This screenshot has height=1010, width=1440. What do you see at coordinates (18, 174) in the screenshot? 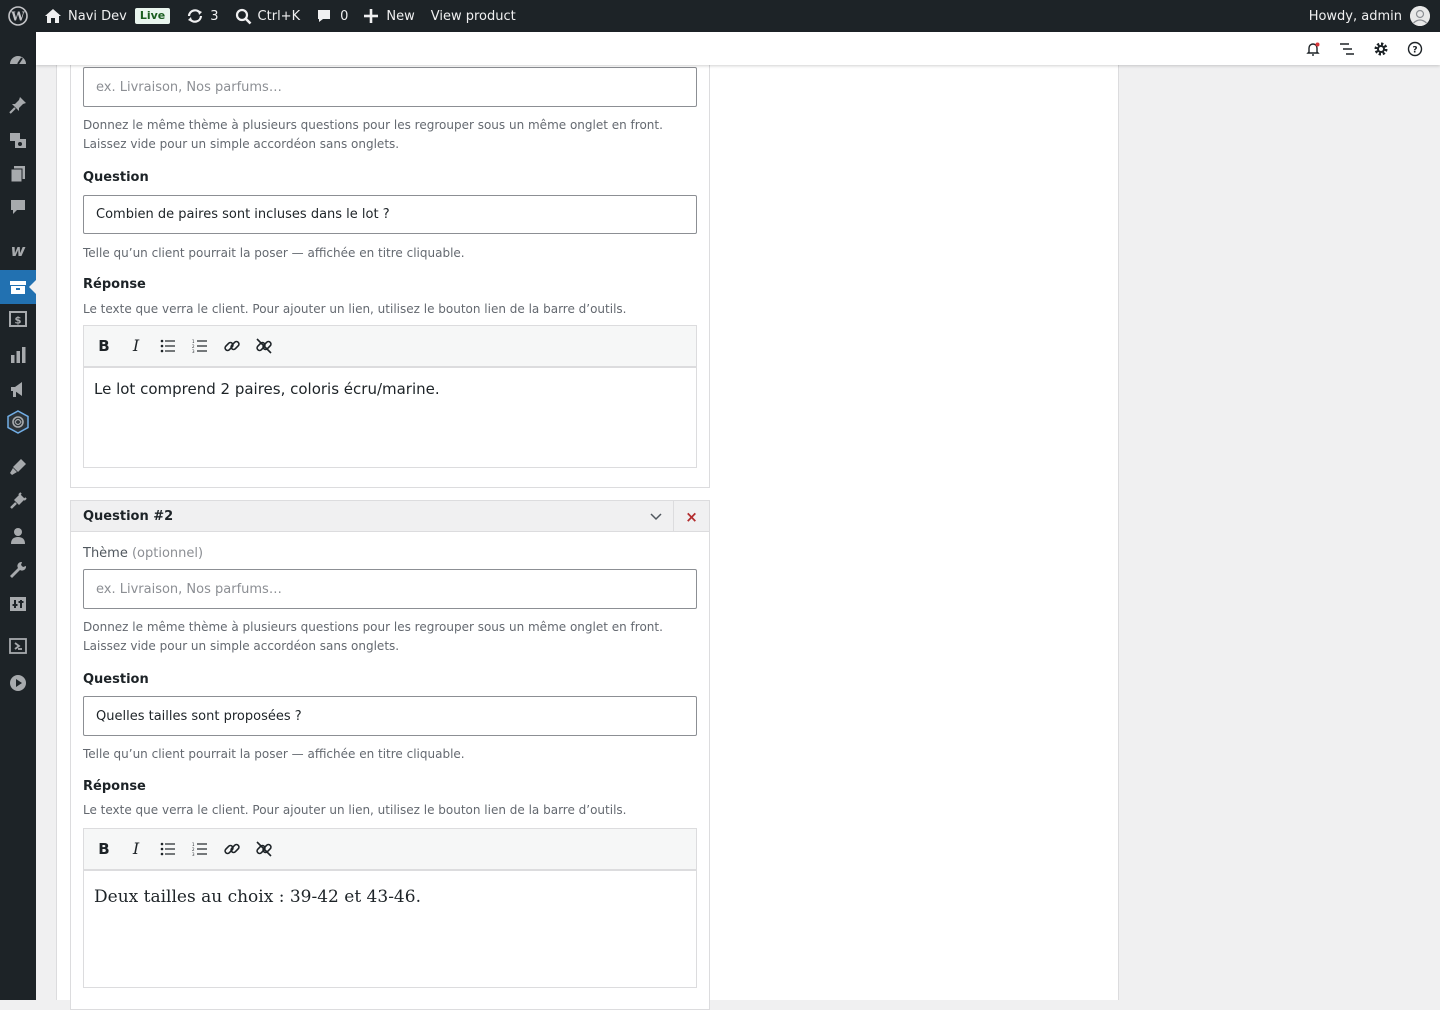
I see `pages-icon` at bounding box center [18, 174].